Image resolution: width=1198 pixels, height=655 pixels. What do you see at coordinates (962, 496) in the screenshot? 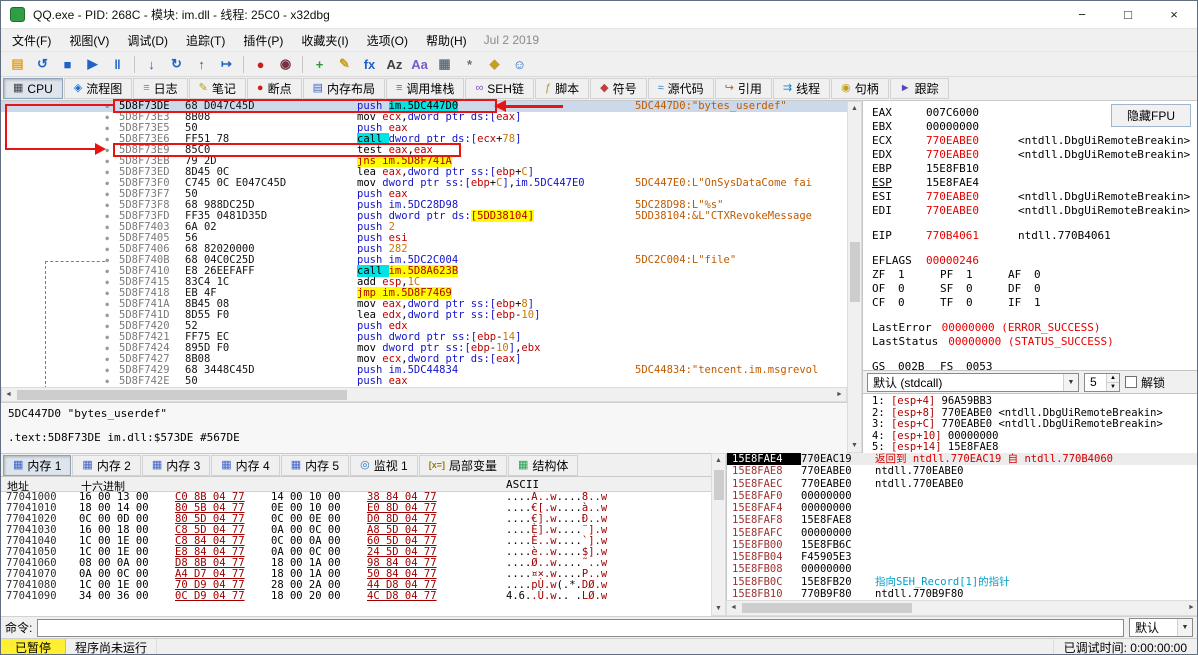
I see `stack-row: 15E8FAF0 00000000` at bounding box center [962, 496].